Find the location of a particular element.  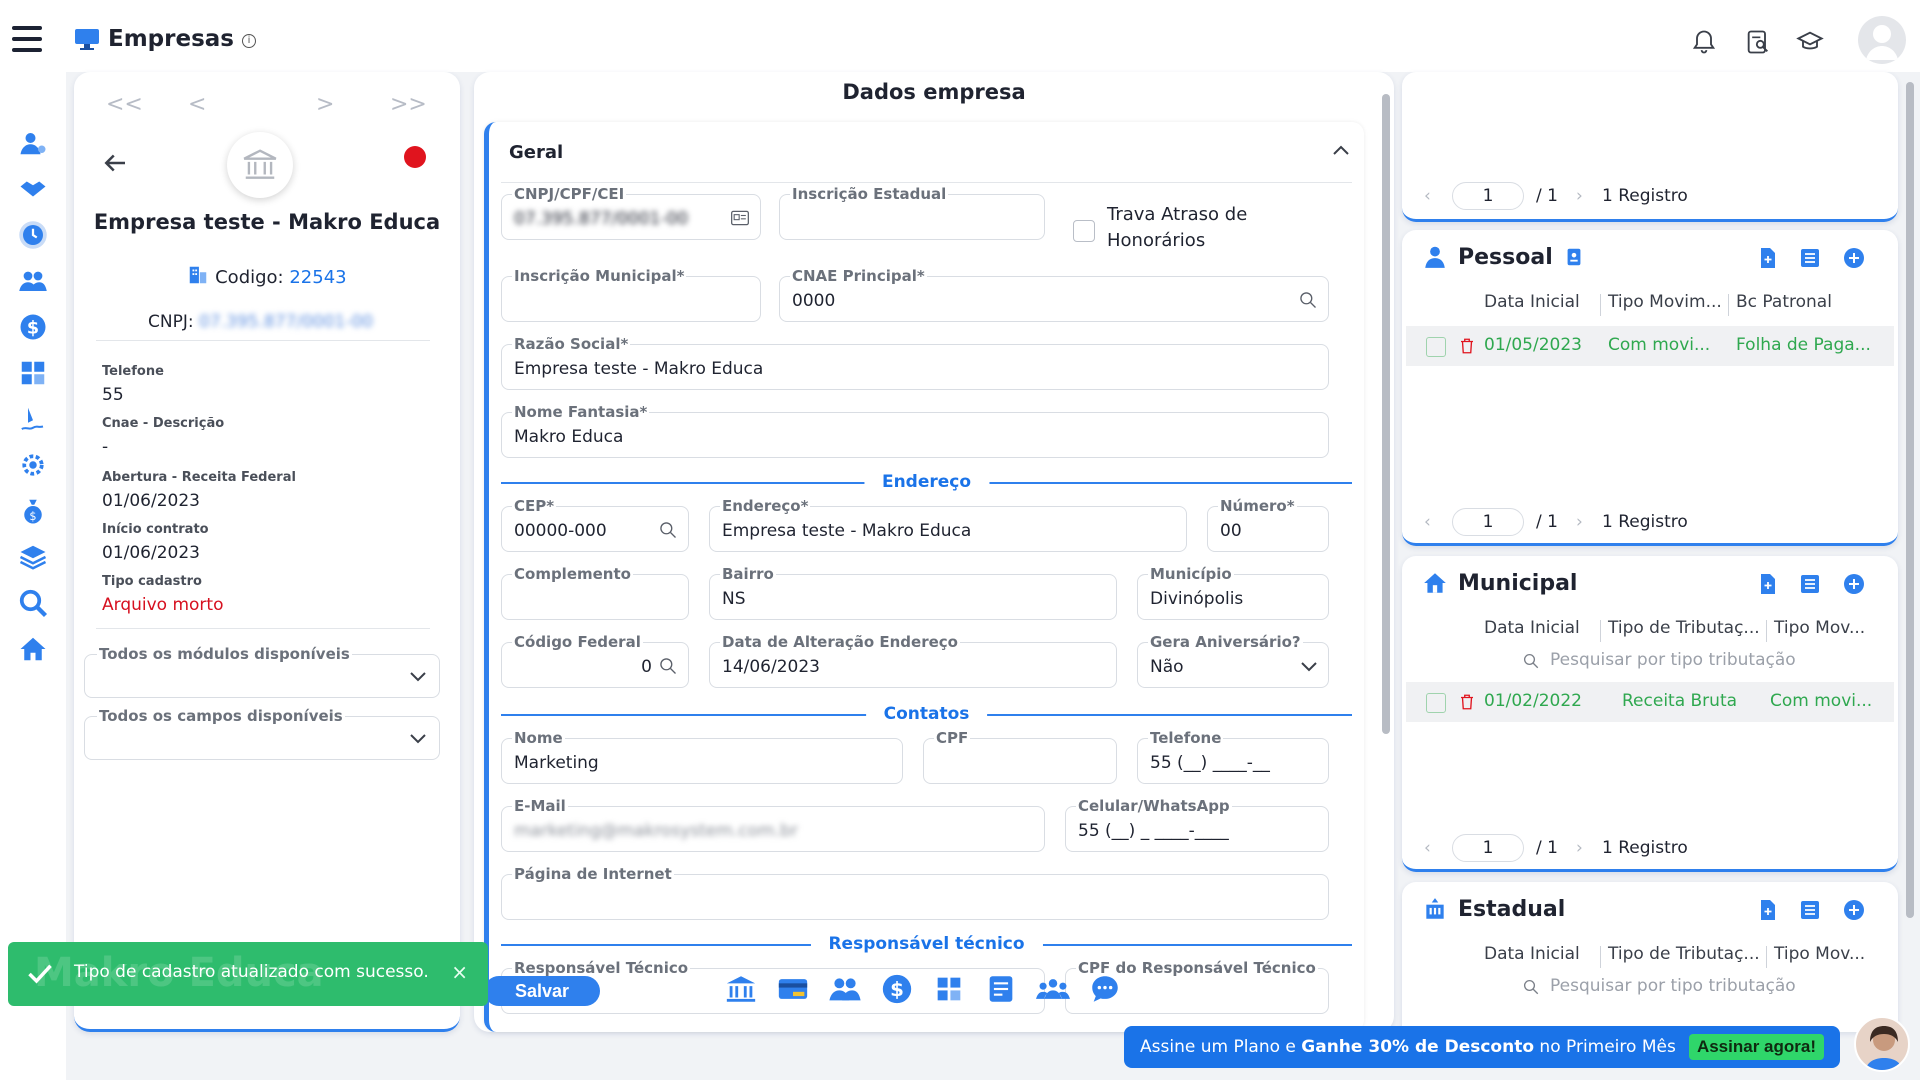

email-field: E-Mail marketing@makrosystem.com.br is located at coordinates (773, 824).